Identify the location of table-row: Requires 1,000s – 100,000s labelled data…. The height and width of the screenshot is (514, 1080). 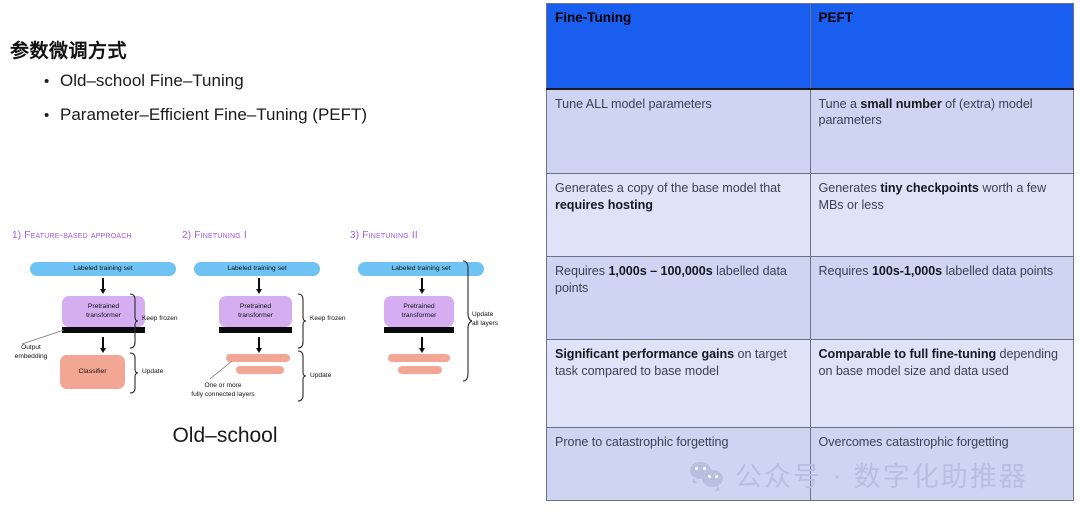
(810, 298).